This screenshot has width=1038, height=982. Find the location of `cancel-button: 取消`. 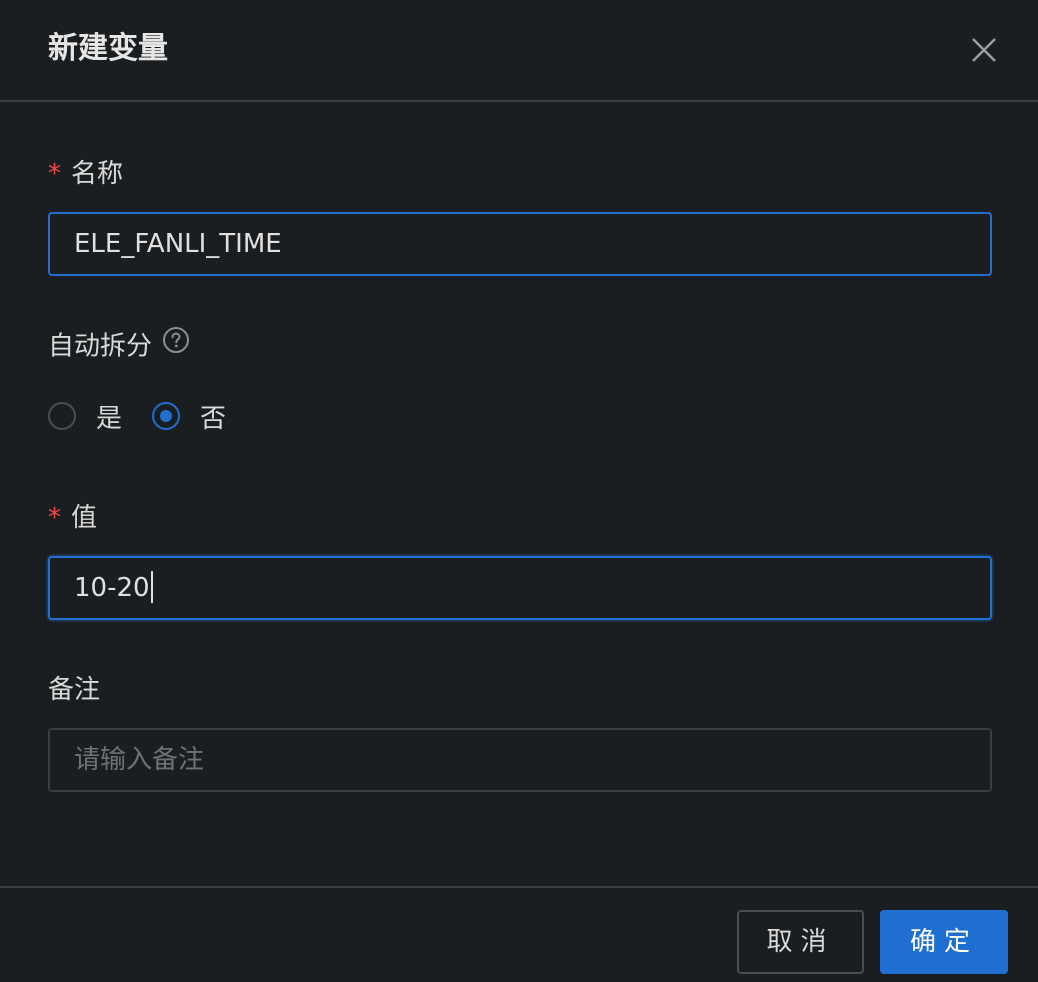

cancel-button: 取消 is located at coordinates (800, 942).